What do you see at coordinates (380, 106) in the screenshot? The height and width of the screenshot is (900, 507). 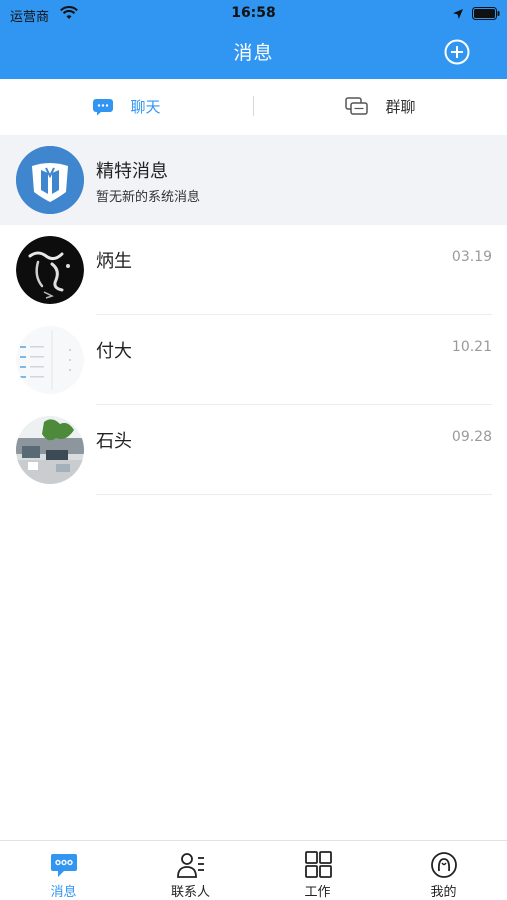 I see `tab-group-chat: 群聊` at bounding box center [380, 106].